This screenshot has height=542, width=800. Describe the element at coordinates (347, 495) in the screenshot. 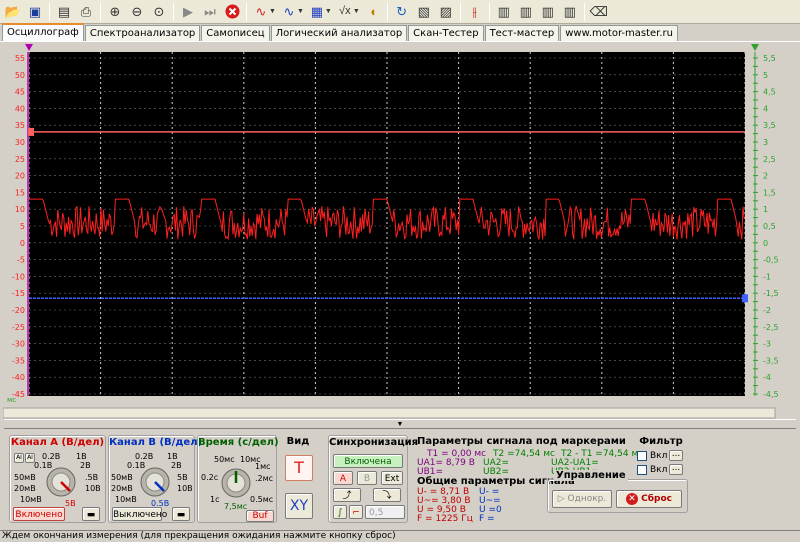

I see `rising-edge-button: ⤴` at that location.